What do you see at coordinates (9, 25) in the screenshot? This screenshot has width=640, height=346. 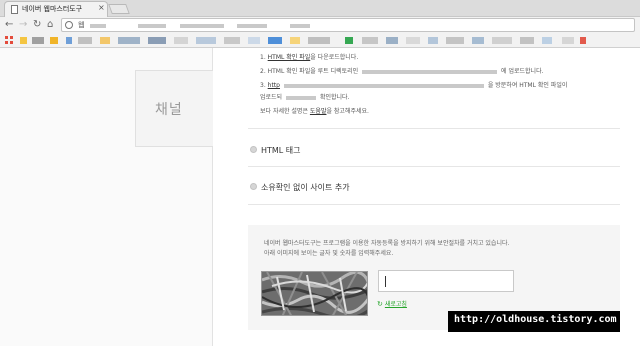 I see `back-icon: ←` at bounding box center [9, 25].